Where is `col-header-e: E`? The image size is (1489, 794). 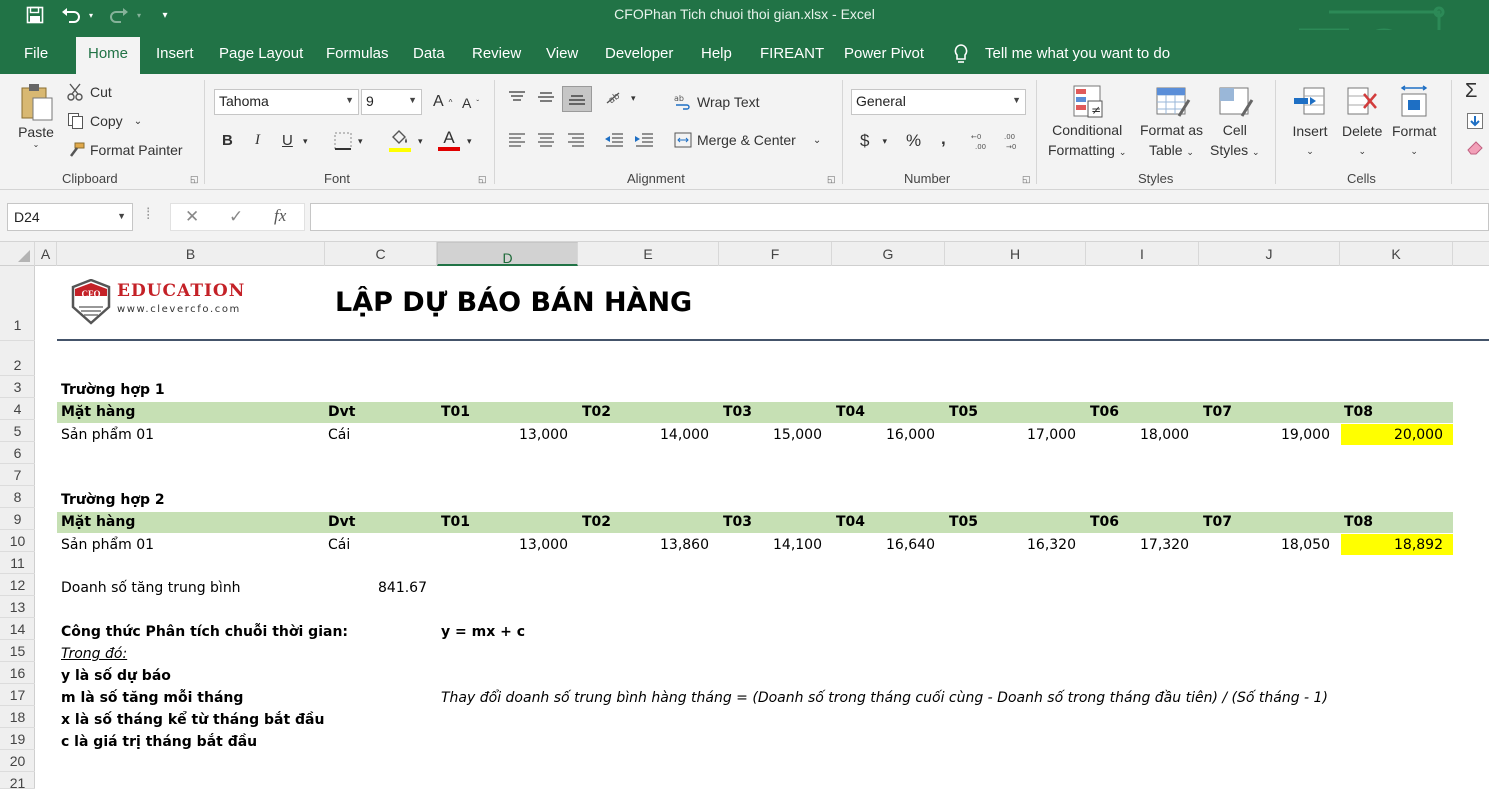
col-header-e: E is located at coordinates (648, 254).